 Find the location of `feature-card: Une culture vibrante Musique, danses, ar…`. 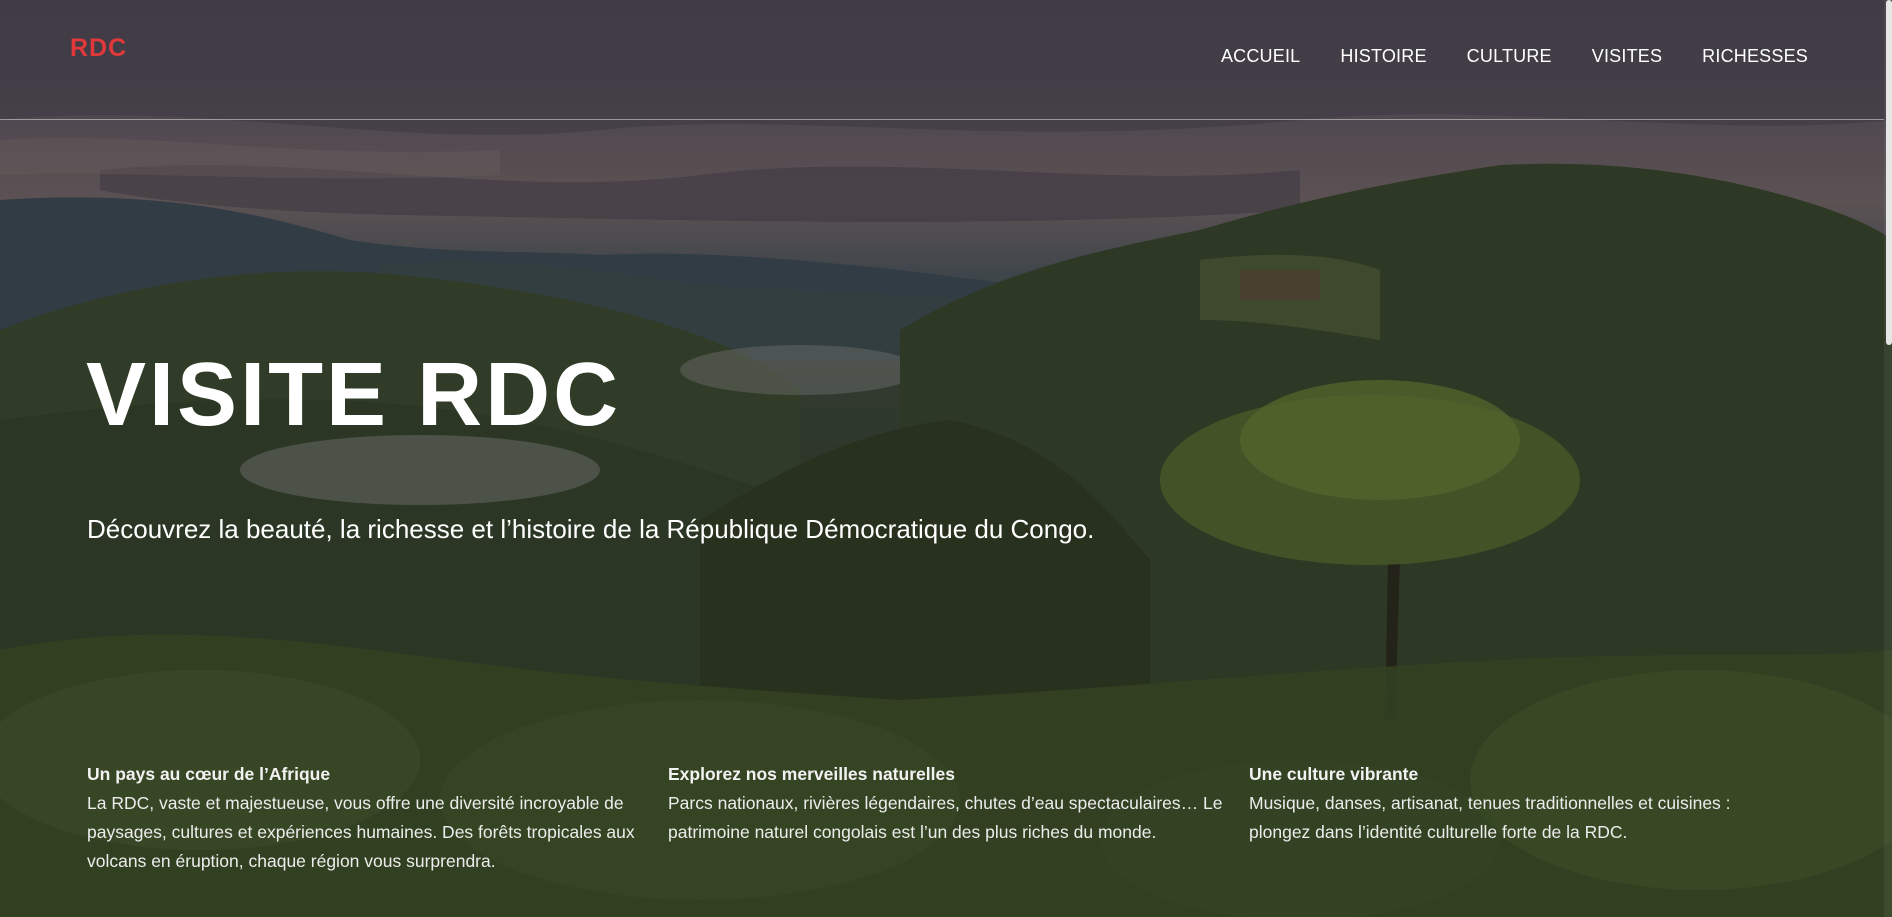

feature-card: Une culture vibrante Musique, danses, ar… is located at coordinates (1509, 818).